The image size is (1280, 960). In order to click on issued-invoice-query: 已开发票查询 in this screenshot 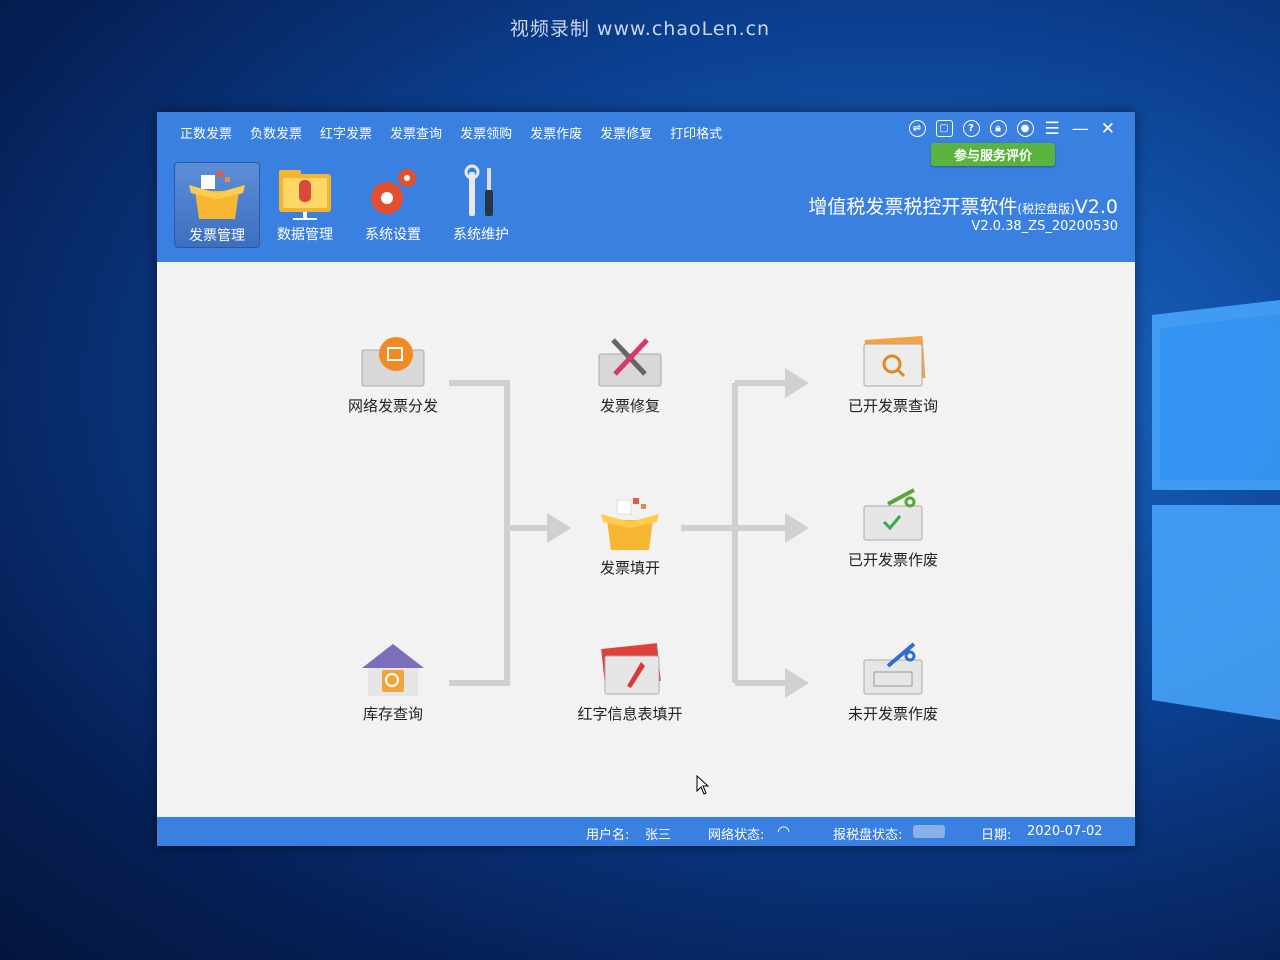, I will do `click(893, 374)`.